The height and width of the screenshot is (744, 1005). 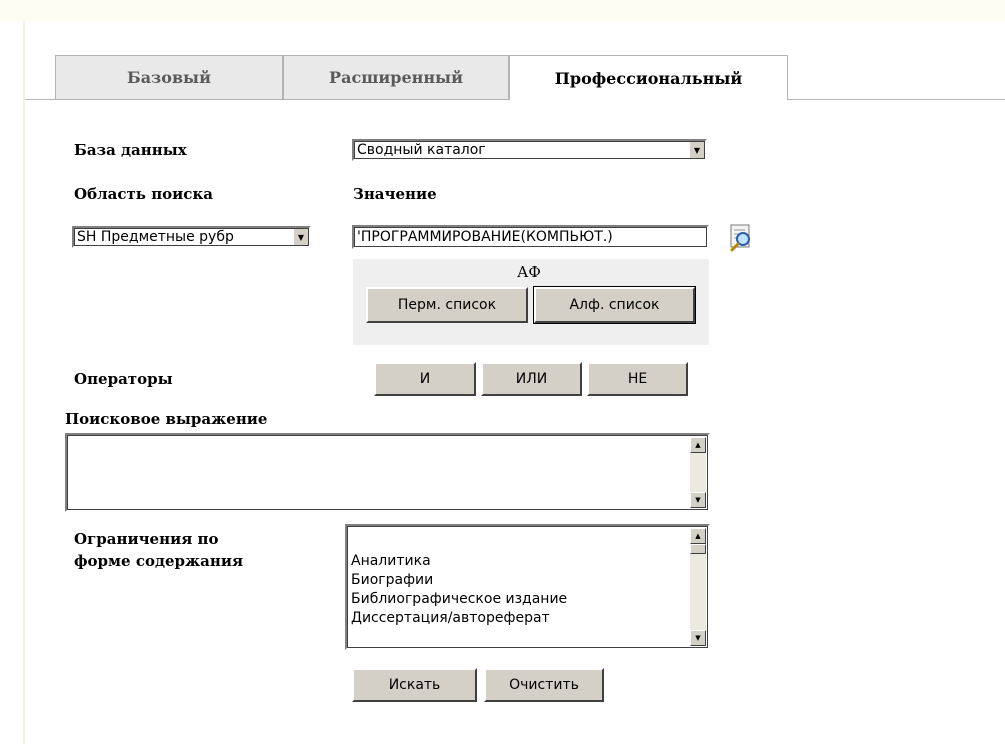 I want to click on expression-scrollbar: ▲ ▼, so click(x=698, y=472).